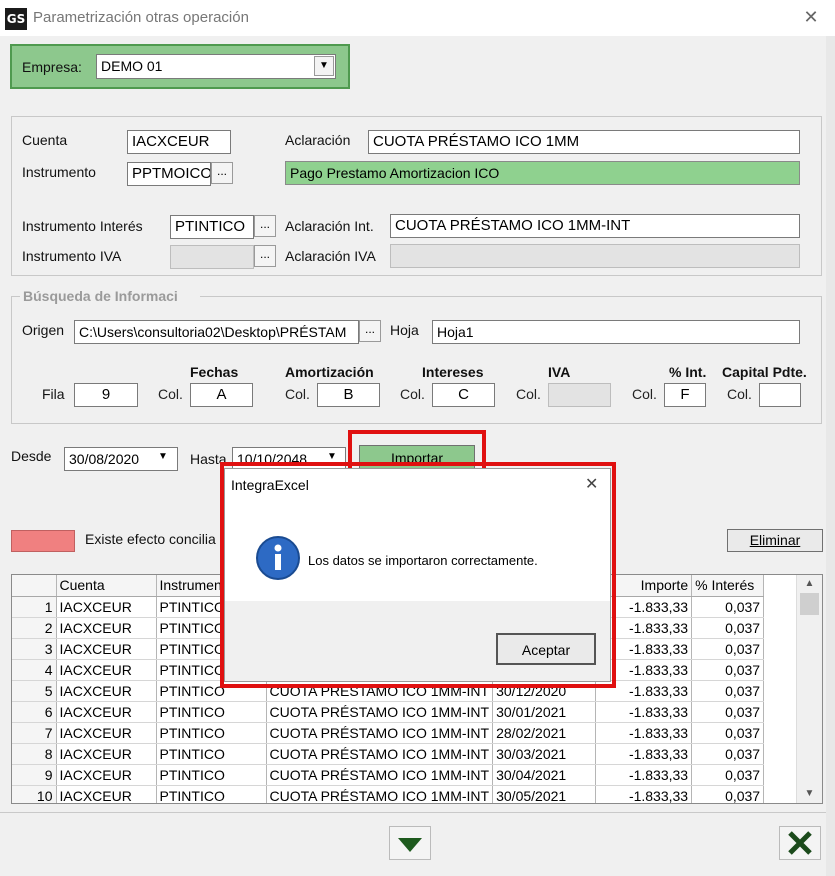 The width and height of the screenshot is (835, 876). Describe the element at coordinates (43, 541) in the screenshot. I see `legend-swatch` at that location.